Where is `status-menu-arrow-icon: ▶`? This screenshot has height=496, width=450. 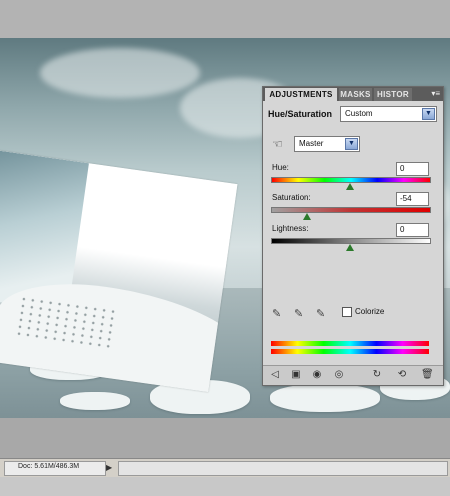 status-menu-arrow-icon: ▶ is located at coordinates (109, 467).